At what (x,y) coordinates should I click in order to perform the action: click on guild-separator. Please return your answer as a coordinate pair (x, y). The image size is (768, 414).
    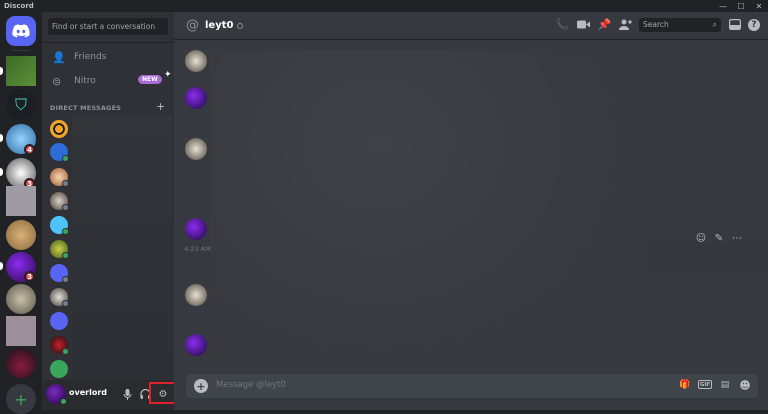
    Looking at the image, I should click on (21, 50).